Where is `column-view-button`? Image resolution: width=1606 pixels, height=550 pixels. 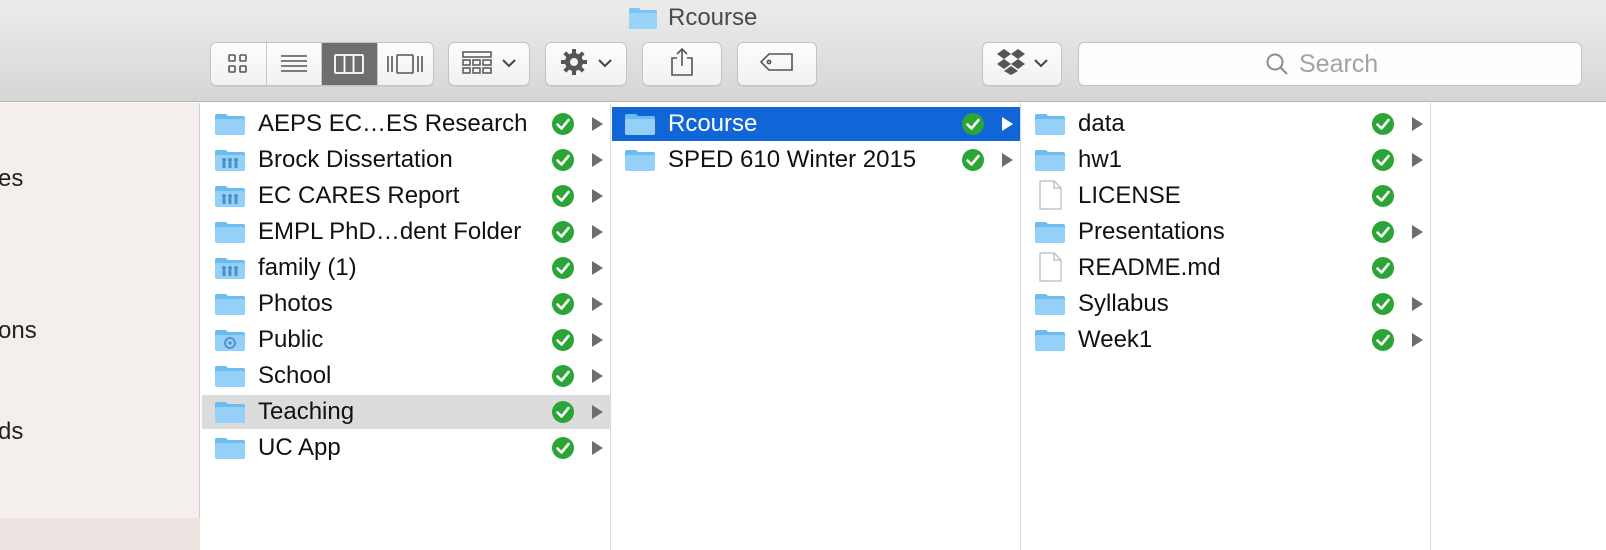
column-view-button is located at coordinates (350, 64).